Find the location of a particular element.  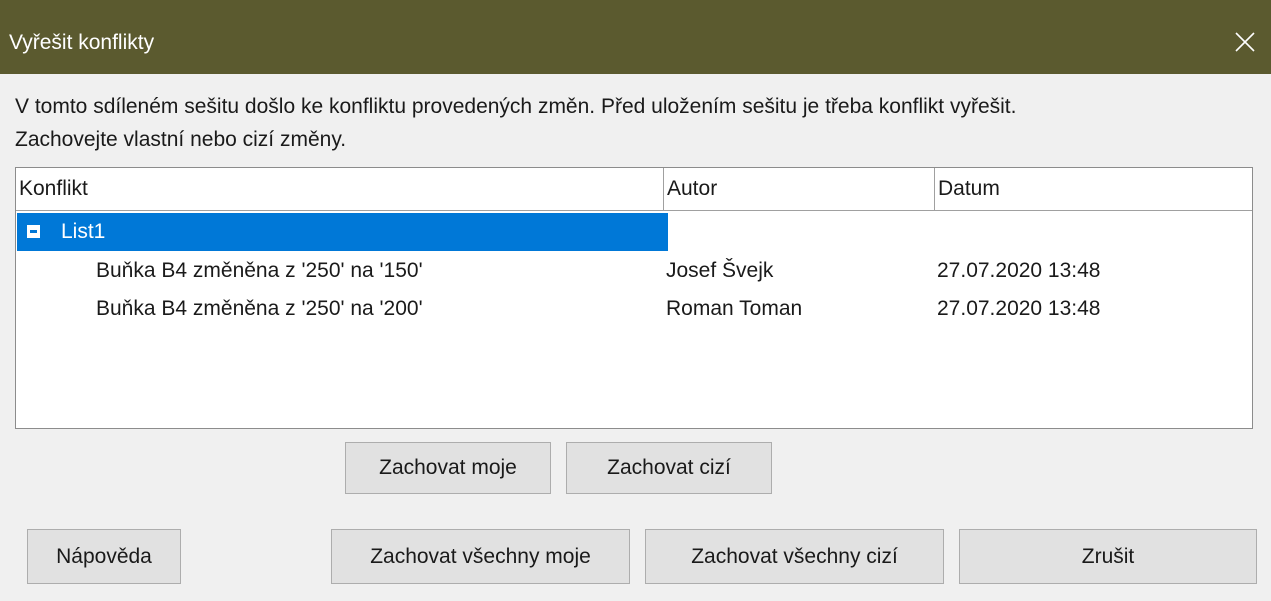

title-bar: Vyřešit konflikty is located at coordinates (635, 37).